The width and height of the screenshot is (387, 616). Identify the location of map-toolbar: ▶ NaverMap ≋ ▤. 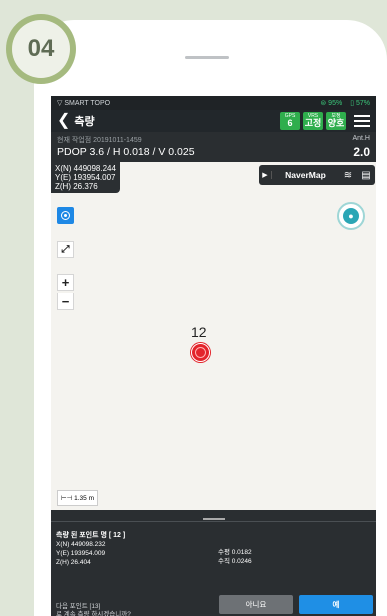
(317, 175).